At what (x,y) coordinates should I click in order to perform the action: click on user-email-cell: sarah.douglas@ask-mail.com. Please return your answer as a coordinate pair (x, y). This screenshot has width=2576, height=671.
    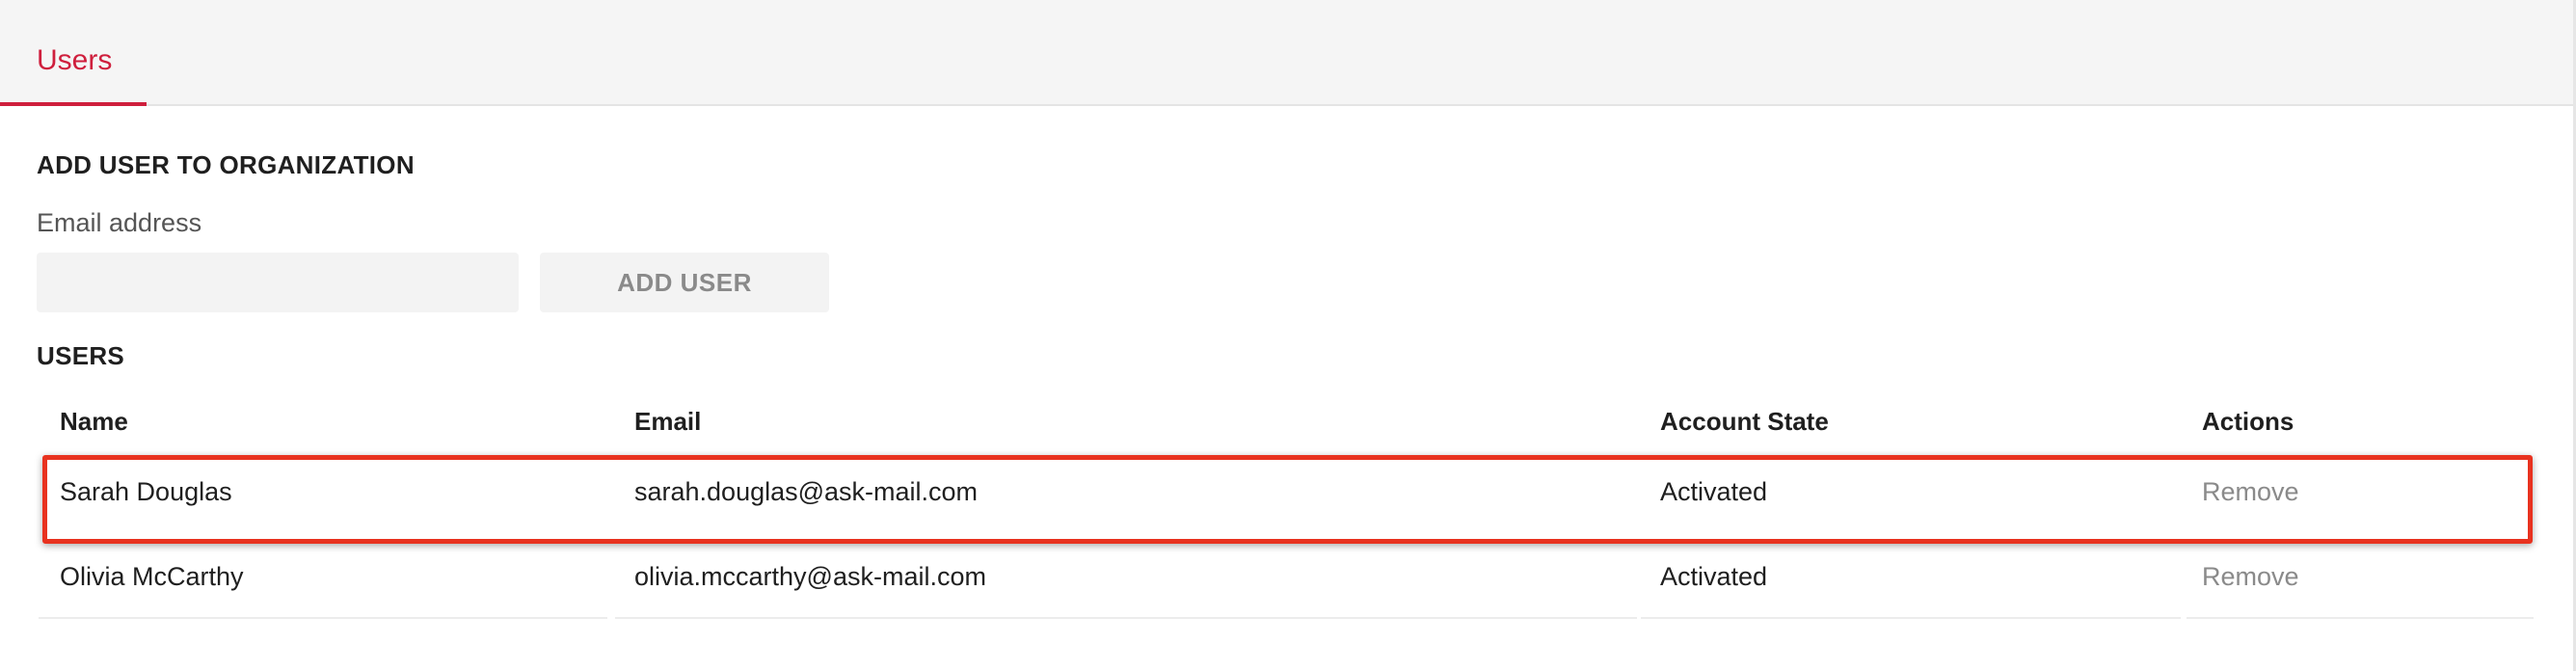
    Looking at the image, I should click on (807, 491).